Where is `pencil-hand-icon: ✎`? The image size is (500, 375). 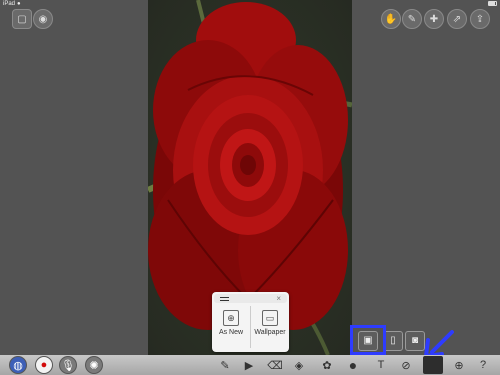 pencil-hand-icon: ✎ is located at coordinates (412, 19).